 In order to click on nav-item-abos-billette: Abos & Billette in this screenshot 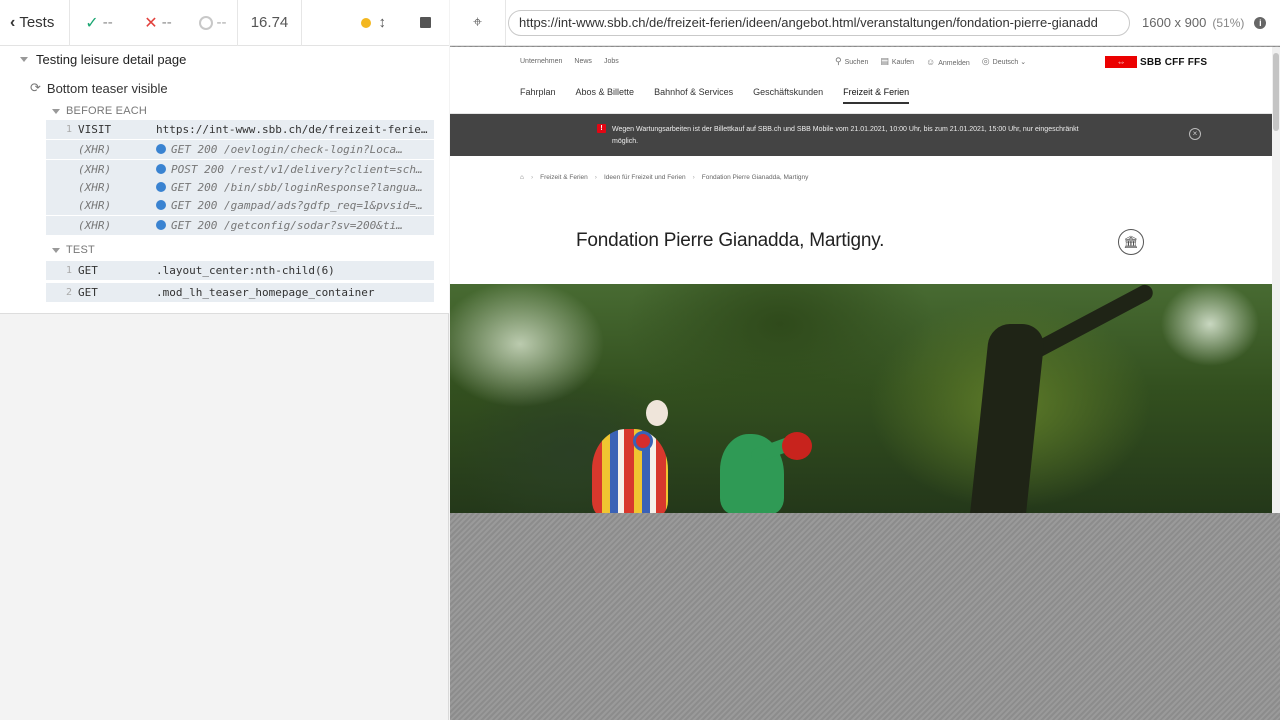, I will do `click(605, 95)`.